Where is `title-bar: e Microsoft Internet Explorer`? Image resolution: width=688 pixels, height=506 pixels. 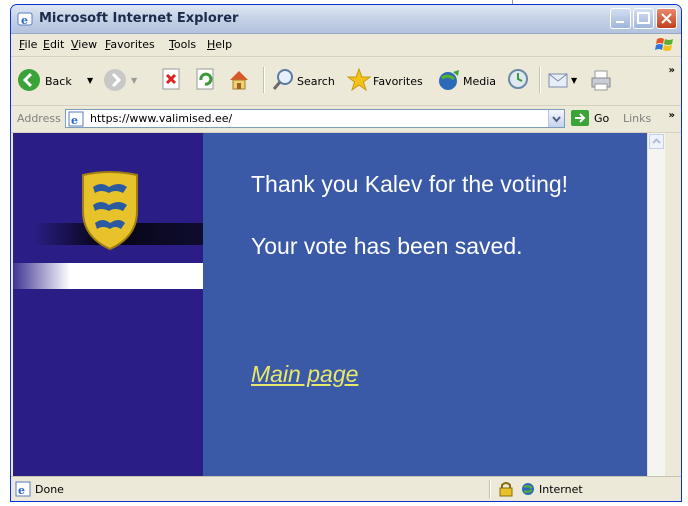
title-bar: e Microsoft Internet Explorer is located at coordinates (346, 19).